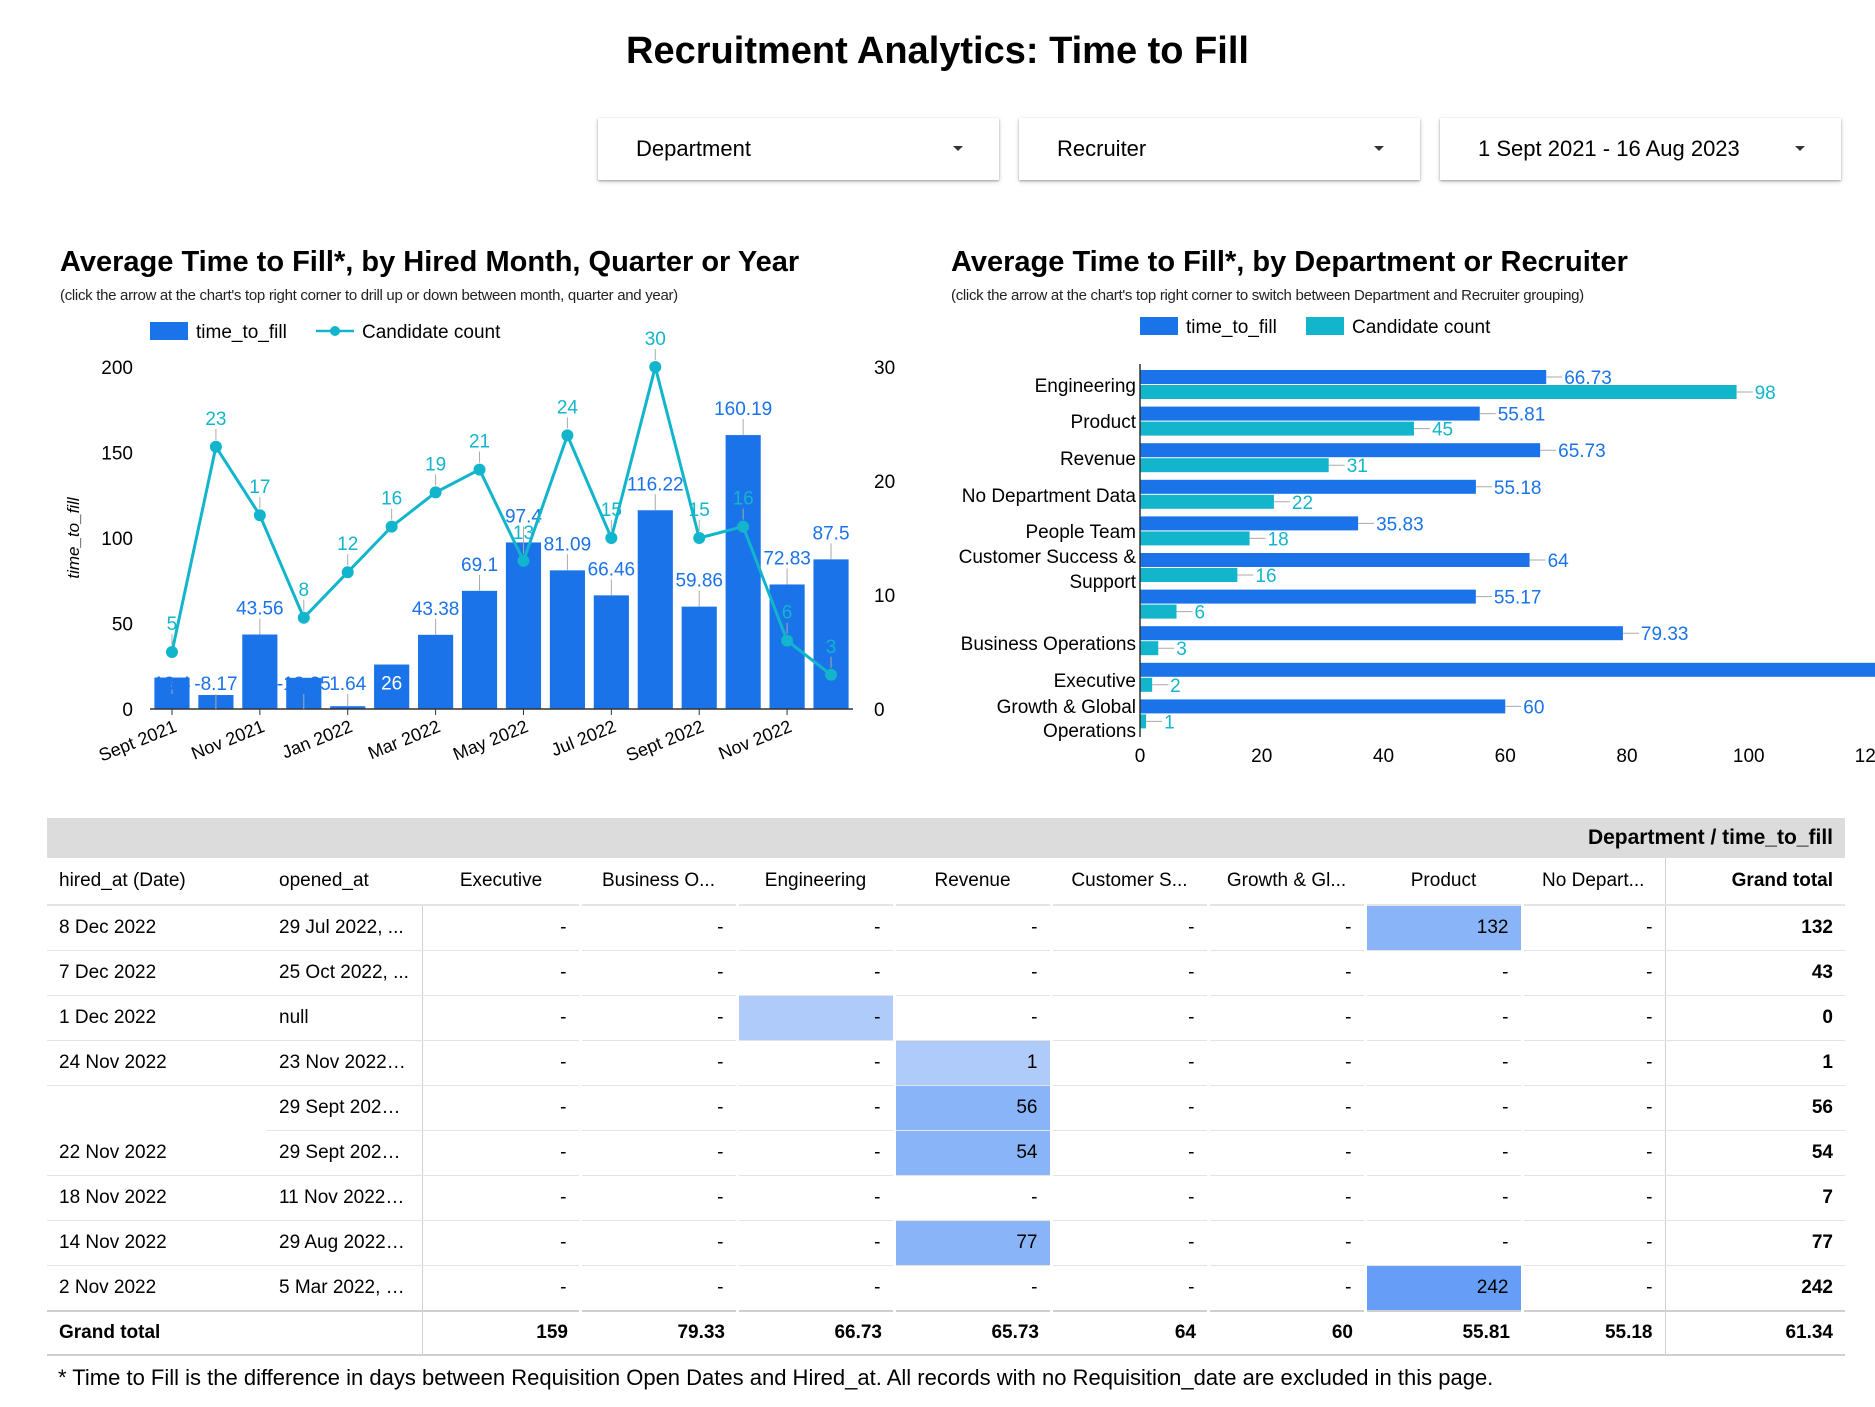 This screenshot has height=1407, width=1875. I want to click on bar-value-label: 87.5, so click(831, 533).